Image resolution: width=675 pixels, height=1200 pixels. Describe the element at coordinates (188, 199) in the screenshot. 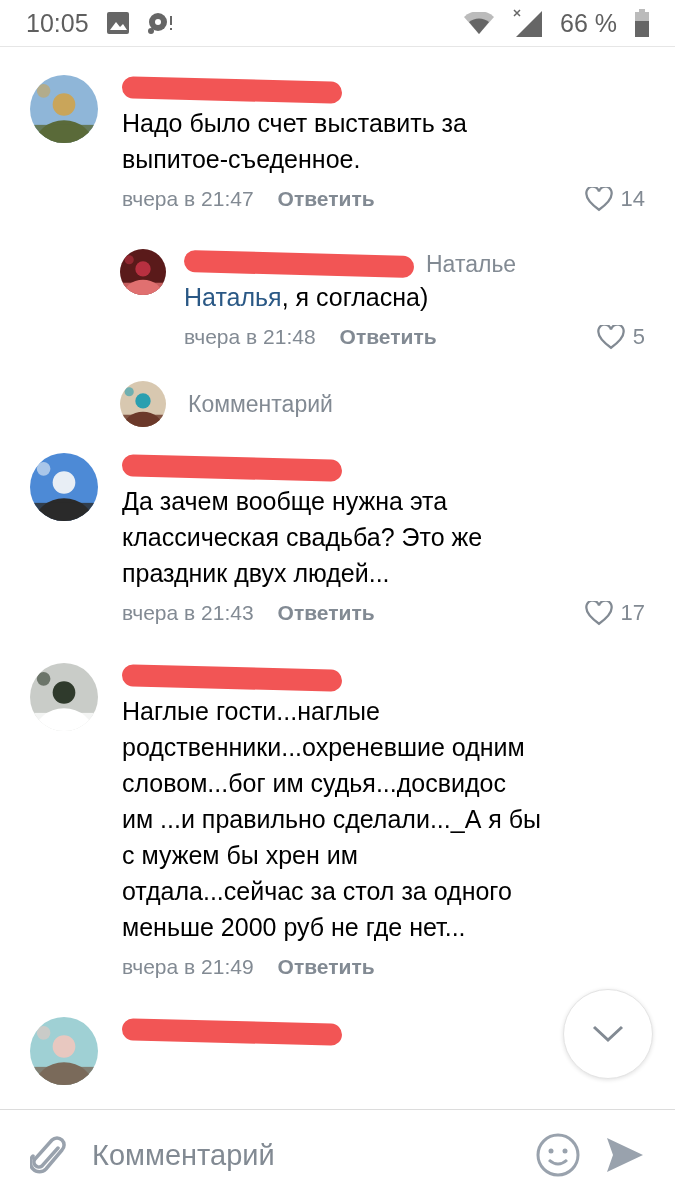

I see `comment-date: вчера в 21:47` at that location.